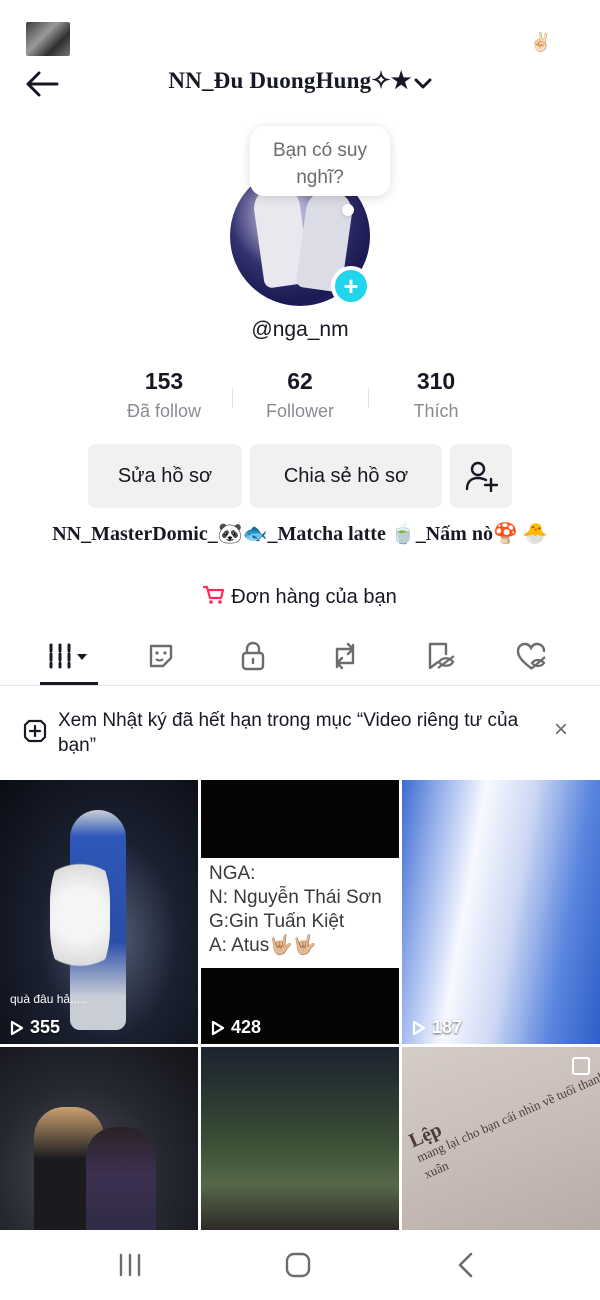 This screenshot has width=600, height=1300. What do you see at coordinates (236, 1027) in the screenshot?
I see `view-count: 428` at bounding box center [236, 1027].